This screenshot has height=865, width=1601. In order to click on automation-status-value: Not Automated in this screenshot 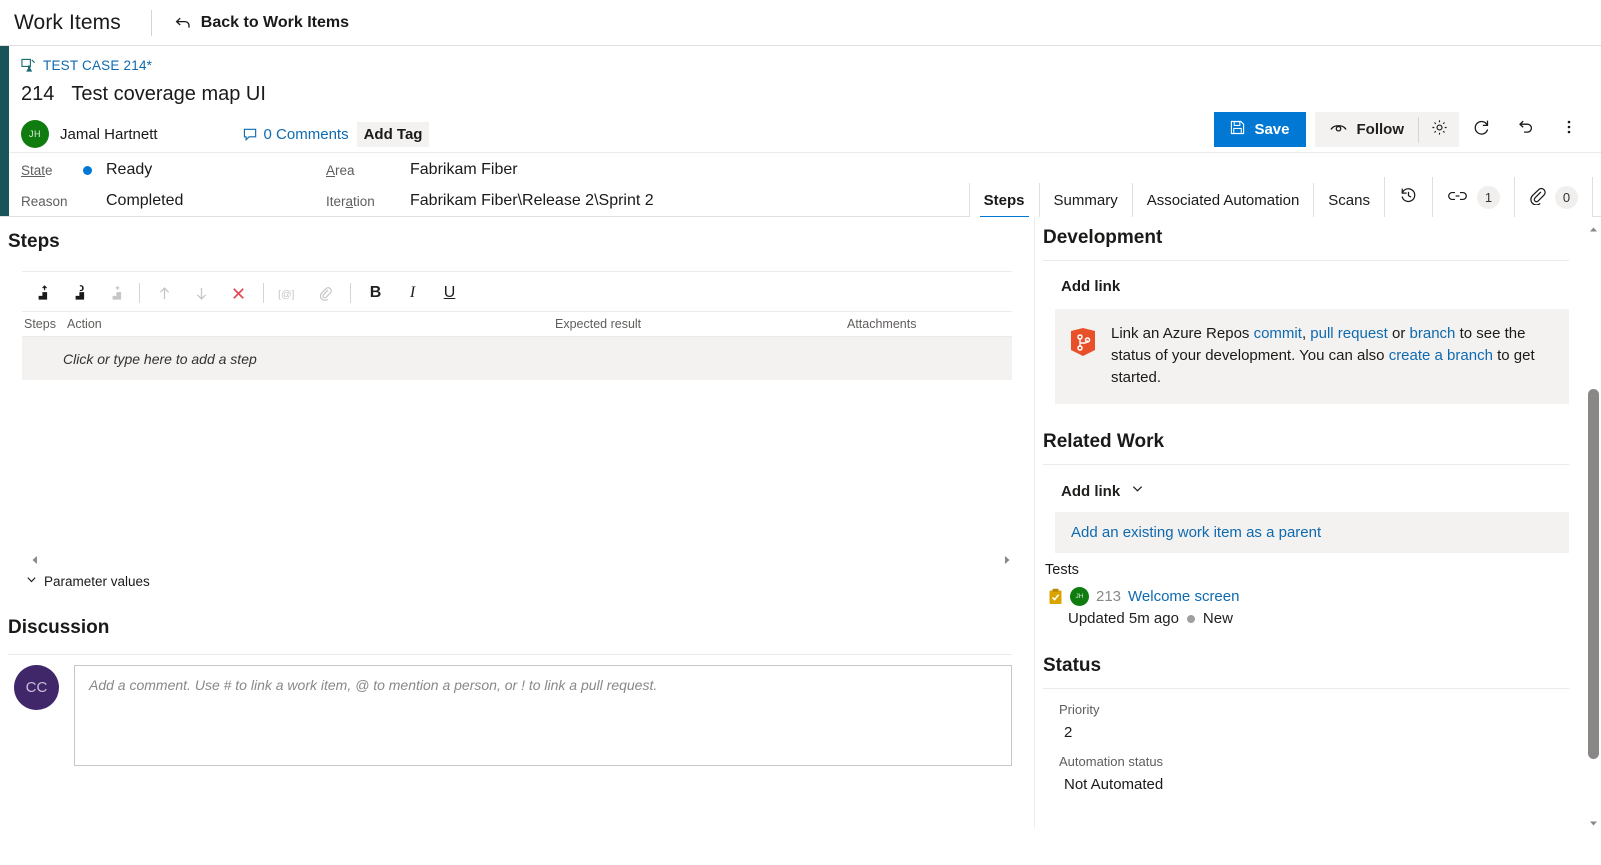, I will do `click(1316, 784)`.